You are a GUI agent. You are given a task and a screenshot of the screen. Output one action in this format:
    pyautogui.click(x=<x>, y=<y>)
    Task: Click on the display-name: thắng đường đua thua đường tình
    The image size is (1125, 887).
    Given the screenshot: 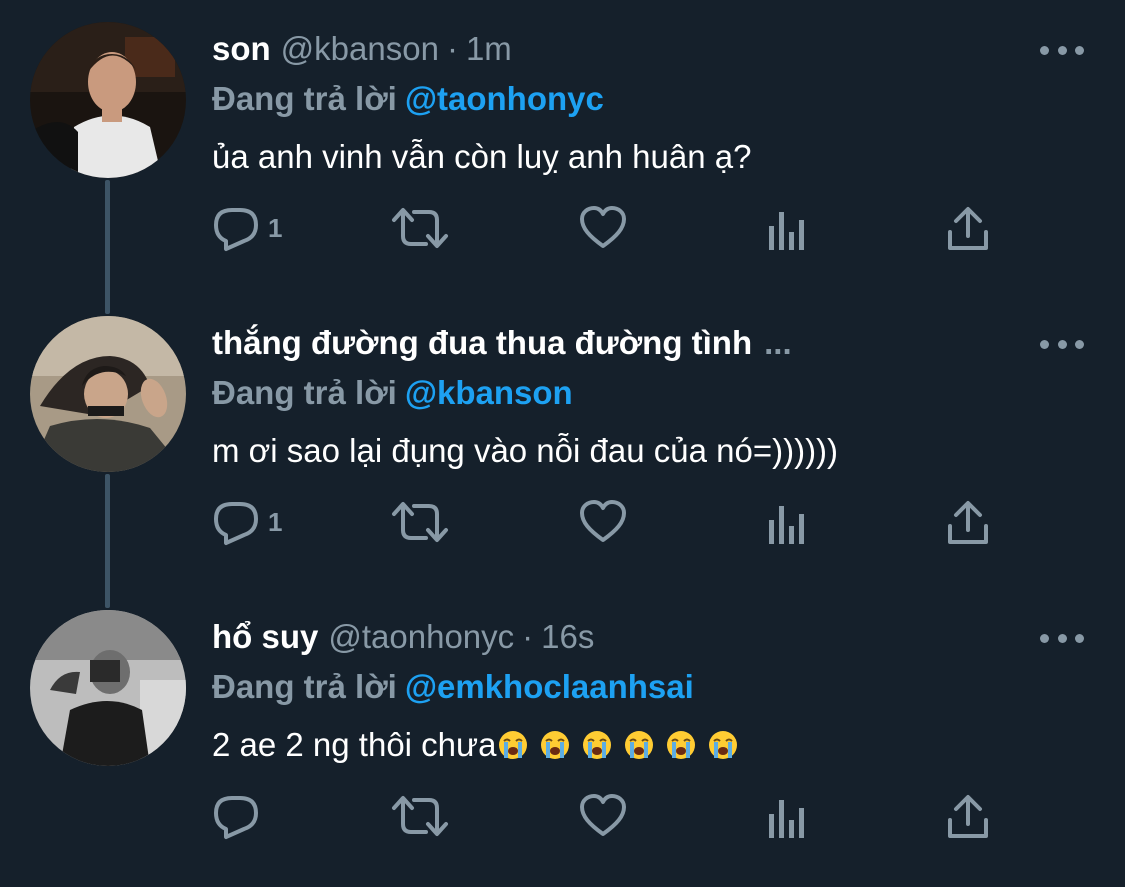 What is the action you would take?
    pyautogui.click(x=482, y=343)
    